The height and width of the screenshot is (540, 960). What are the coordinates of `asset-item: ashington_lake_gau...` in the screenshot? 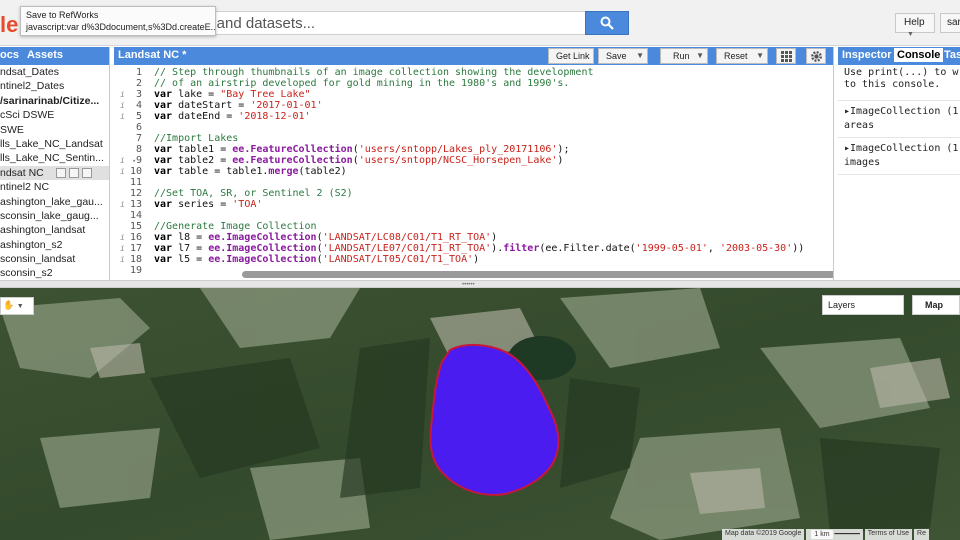 It's located at (54, 202).